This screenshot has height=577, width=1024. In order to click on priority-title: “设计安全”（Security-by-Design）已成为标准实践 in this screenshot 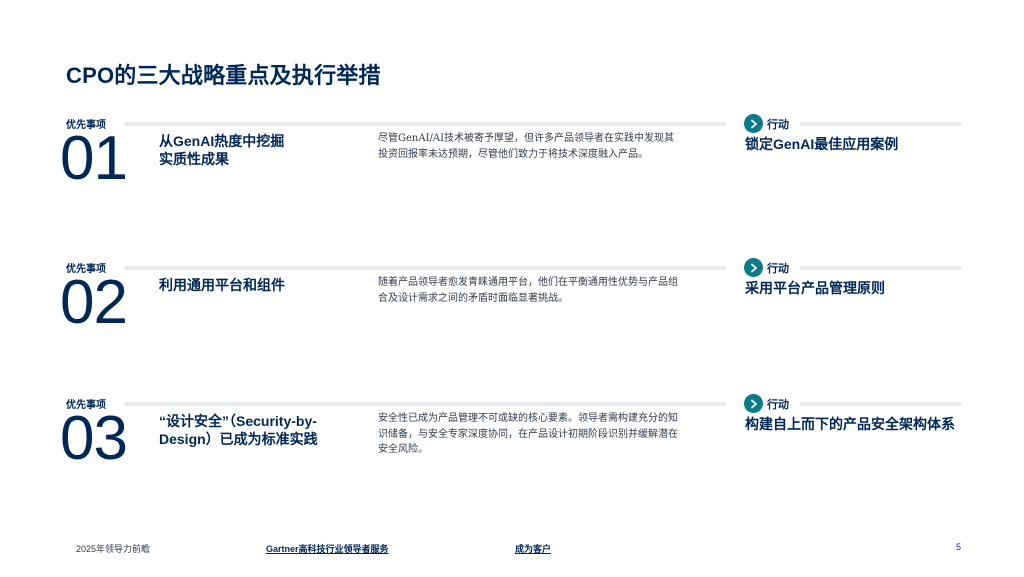, I will do `click(238, 430)`.